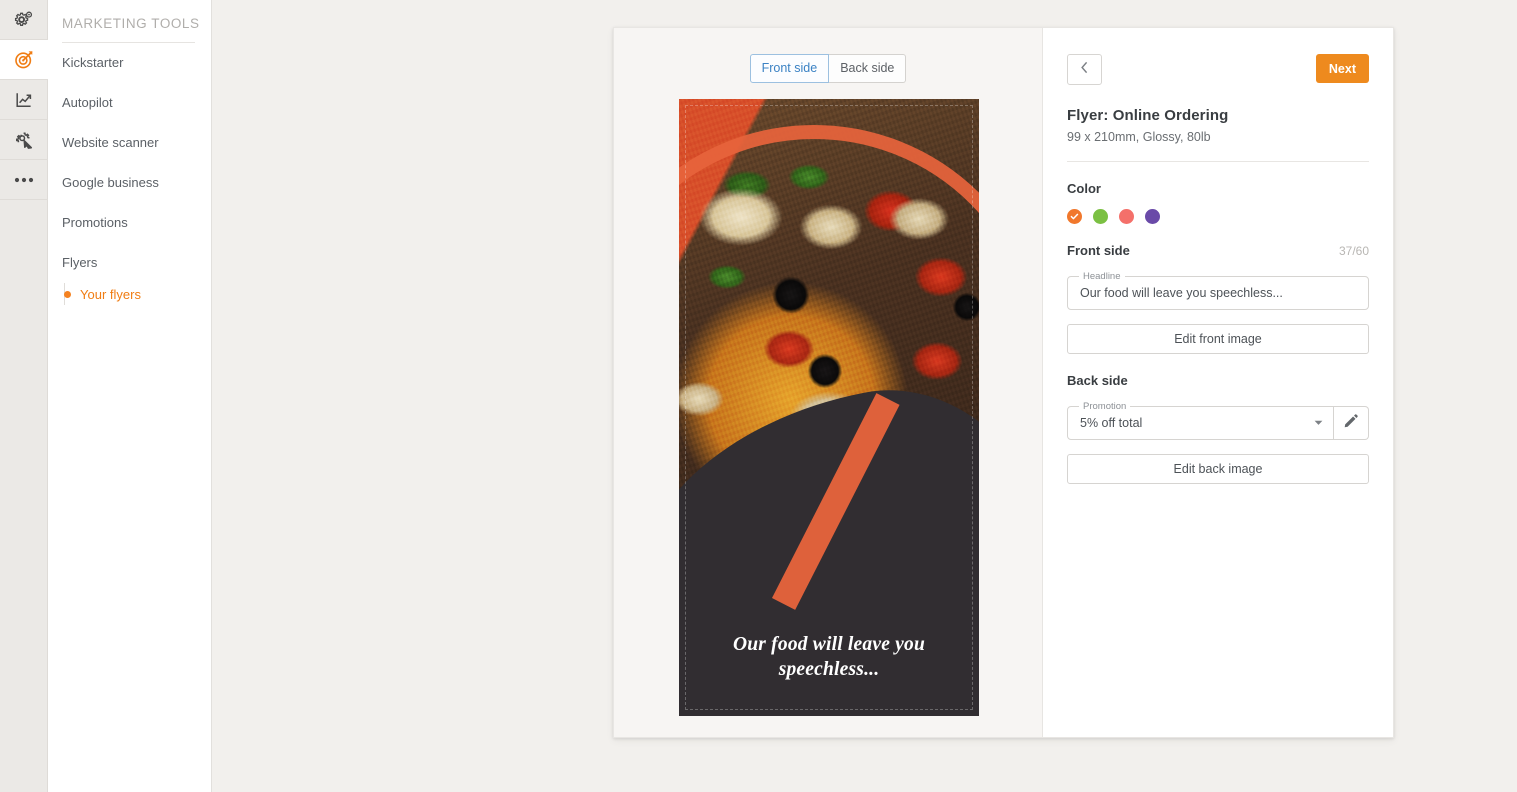  I want to click on next-button: Next, so click(1342, 68).